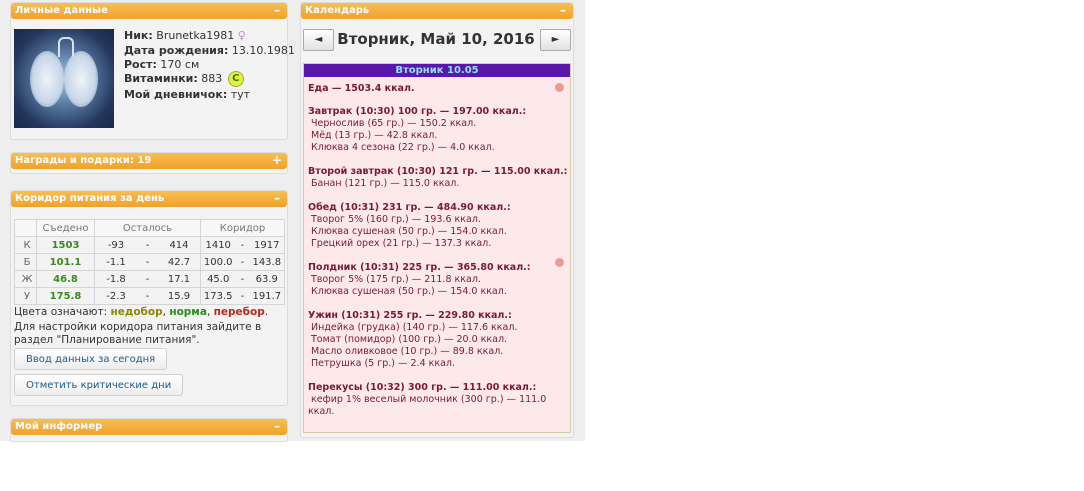 This screenshot has height=491, width=1084. I want to click on food-item: Банан (121 гр.) — 115.0 ккал., so click(385, 183).